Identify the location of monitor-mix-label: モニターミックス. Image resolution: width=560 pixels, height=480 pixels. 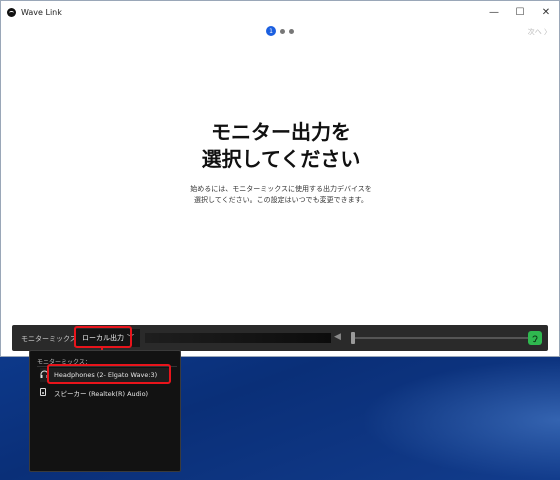
(49, 339).